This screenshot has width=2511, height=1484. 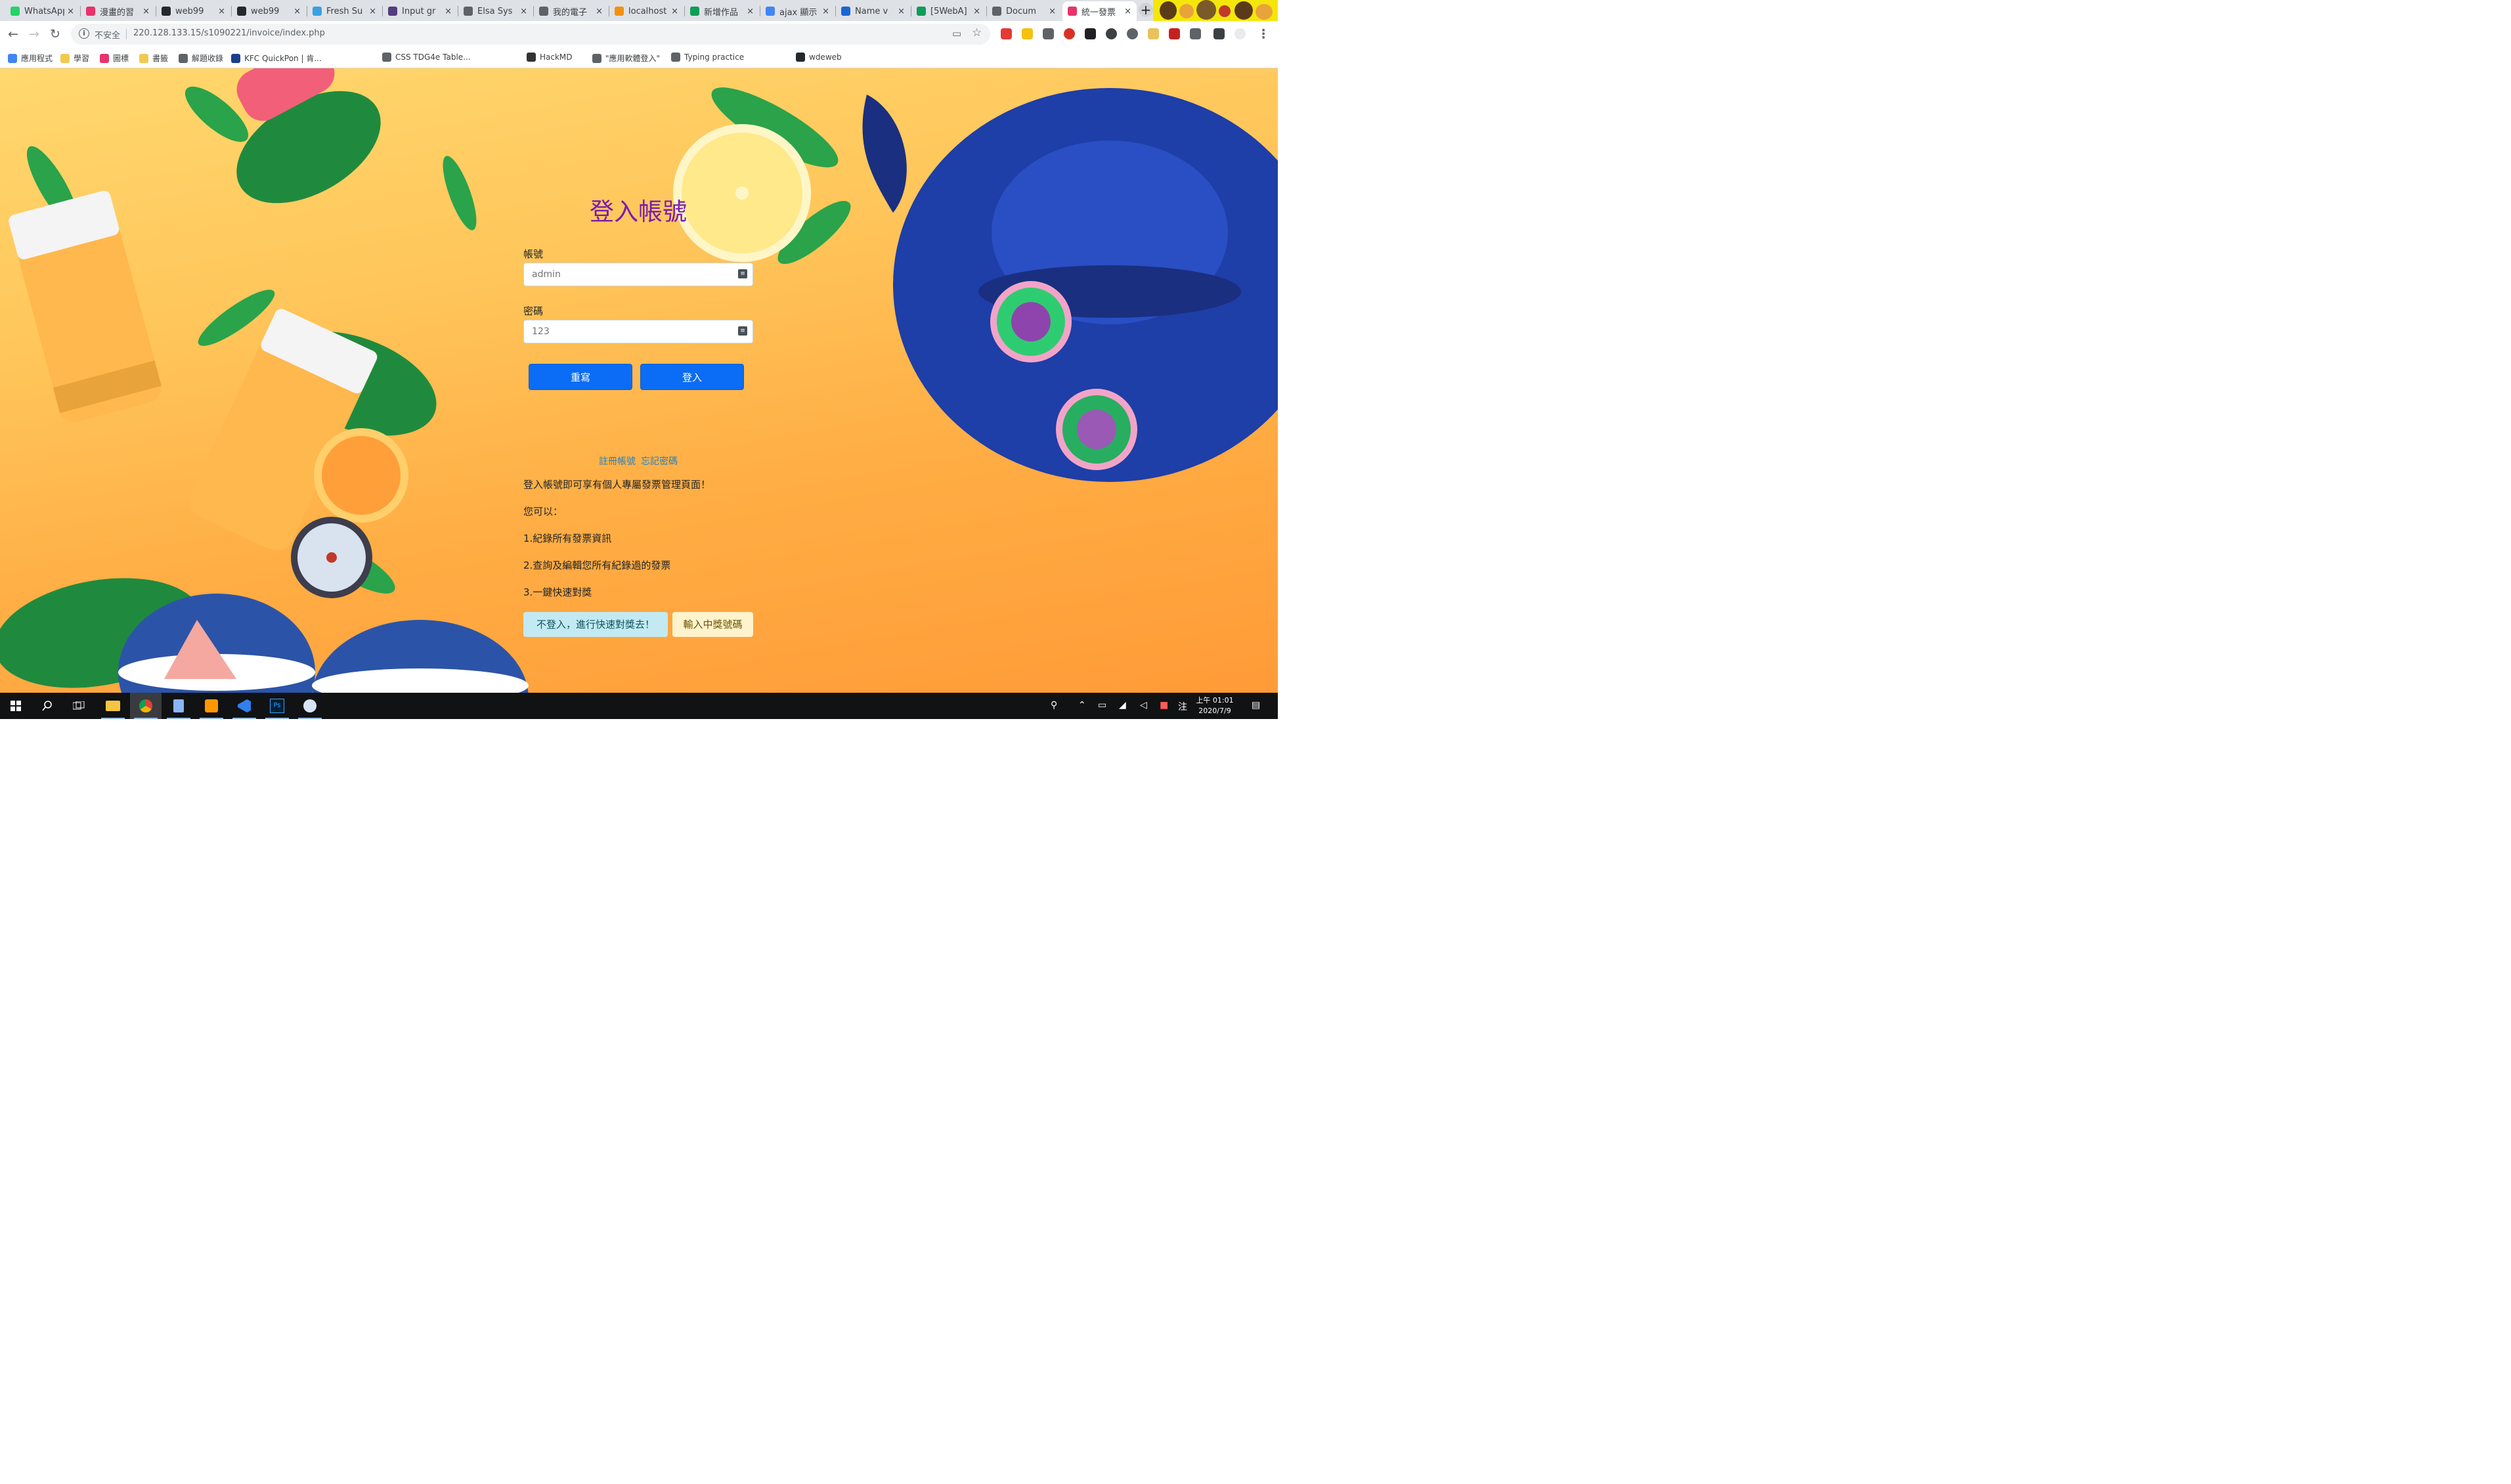 I want to click on browser-tab: 我的電子 ×, so click(x=571, y=11).